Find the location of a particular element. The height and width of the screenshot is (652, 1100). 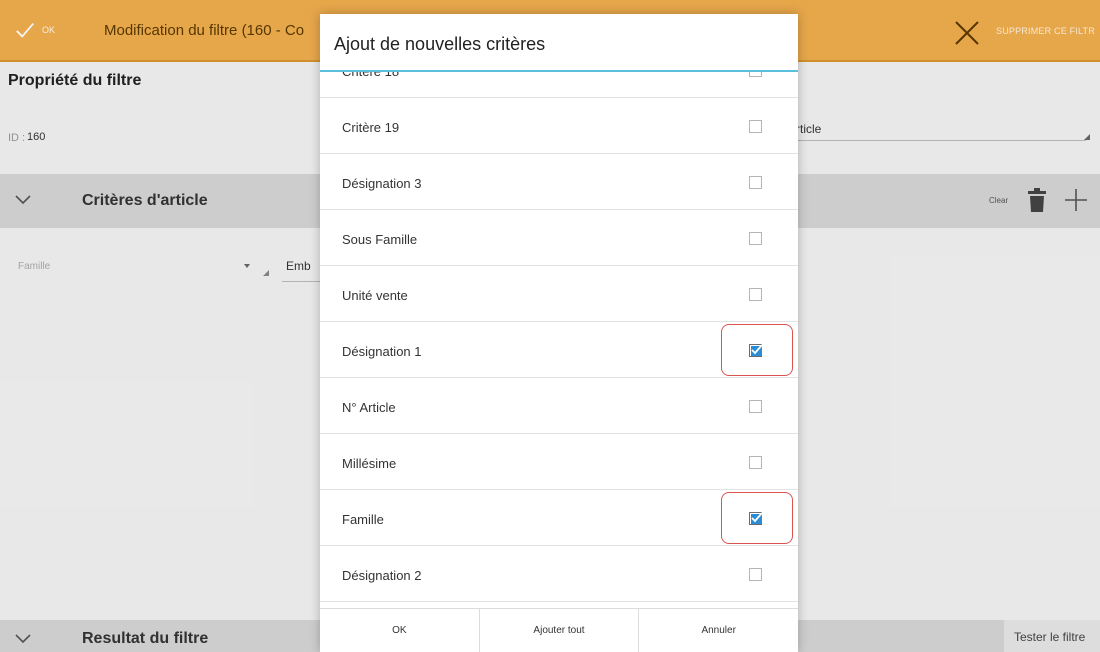

dialog-footer: OK Ajouter tout Annuler is located at coordinates (559, 630).